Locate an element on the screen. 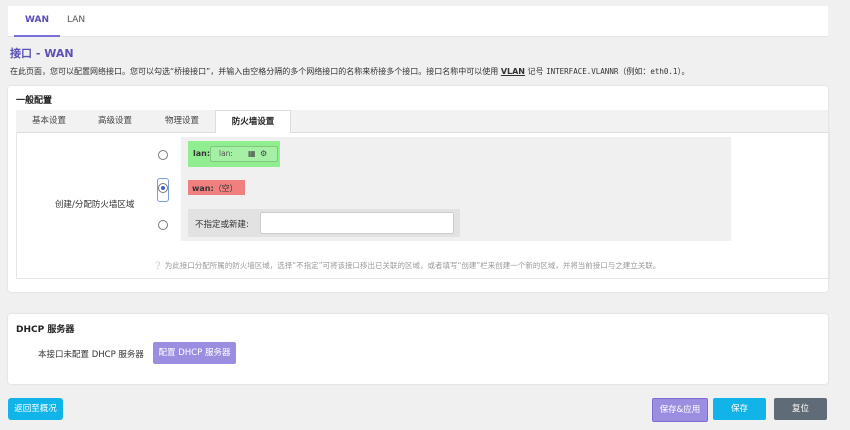 This screenshot has height=430, width=850. subtab-advanced: 高级设置 is located at coordinates (115, 121).